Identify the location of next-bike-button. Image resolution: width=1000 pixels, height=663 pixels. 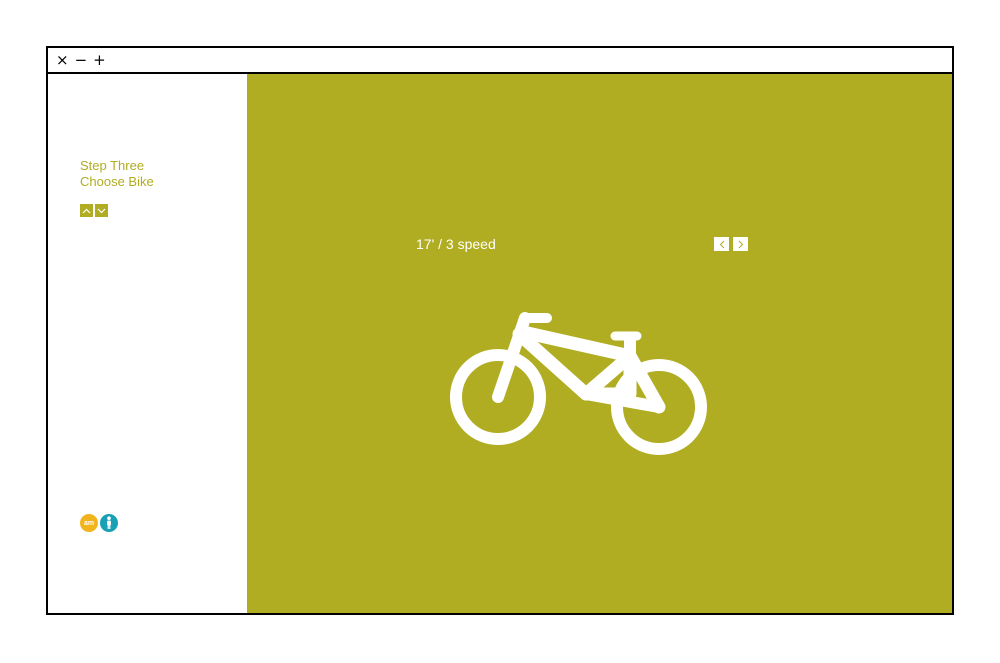
(740, 244).